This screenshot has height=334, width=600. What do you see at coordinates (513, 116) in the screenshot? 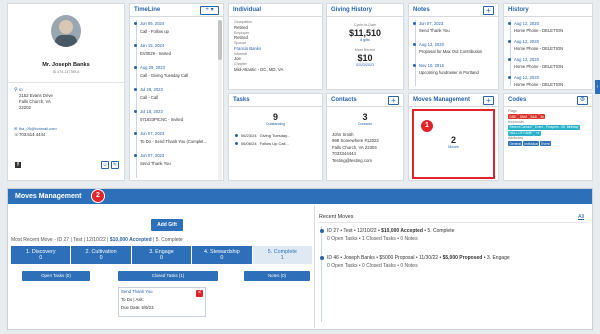
I see `flag-tag: DNE` at bounding box center [513, 116].